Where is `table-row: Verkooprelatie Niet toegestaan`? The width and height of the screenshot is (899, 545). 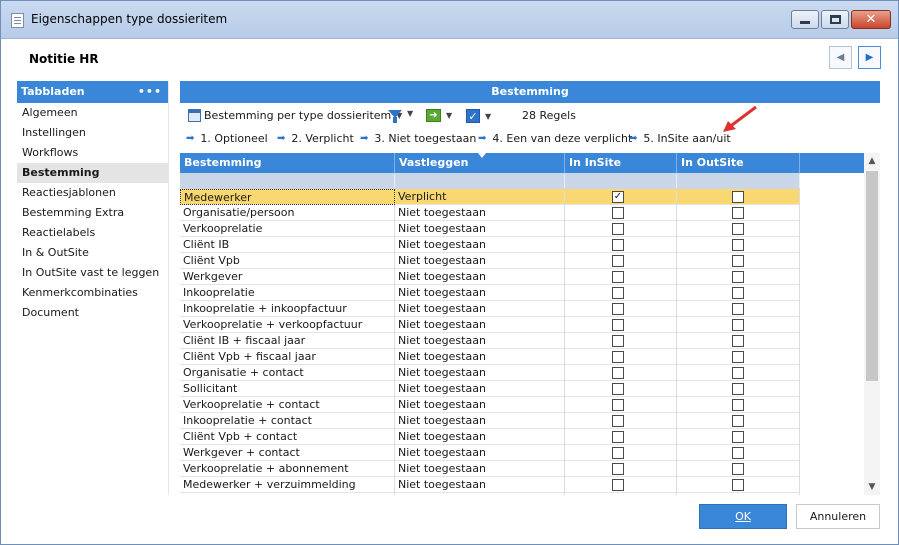
table-row: Verkooprelatie Niet toegestaan is located at coordinates (490, 229).